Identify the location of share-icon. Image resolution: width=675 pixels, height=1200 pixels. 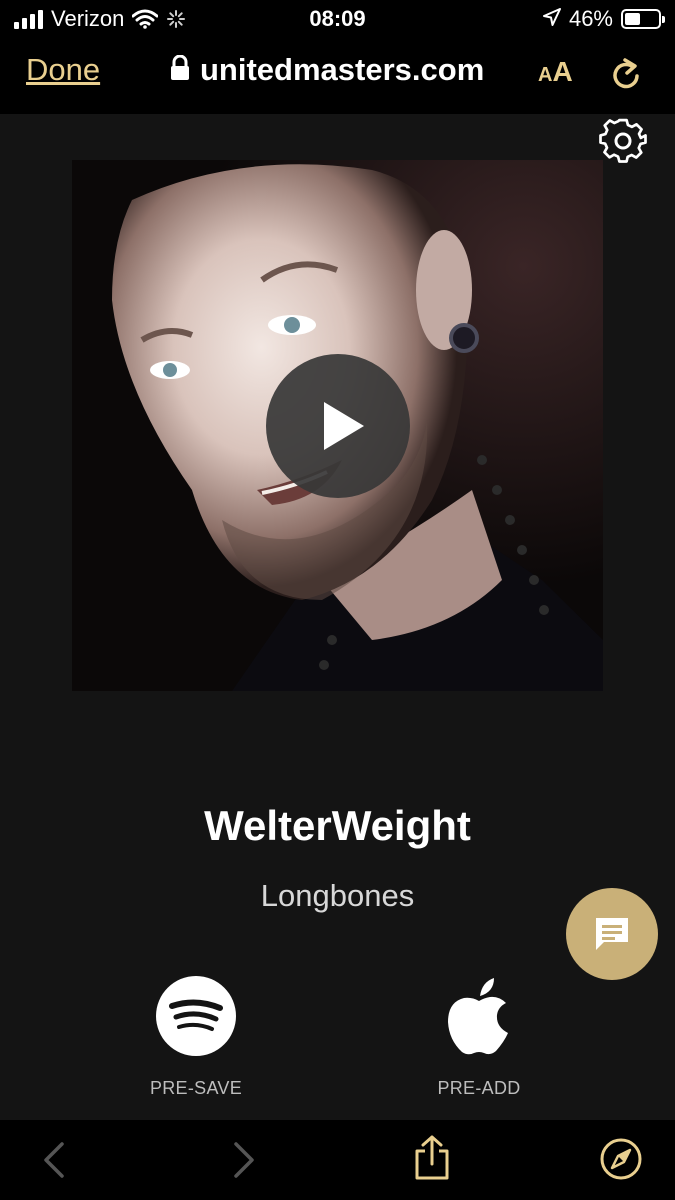
(432, 1160).